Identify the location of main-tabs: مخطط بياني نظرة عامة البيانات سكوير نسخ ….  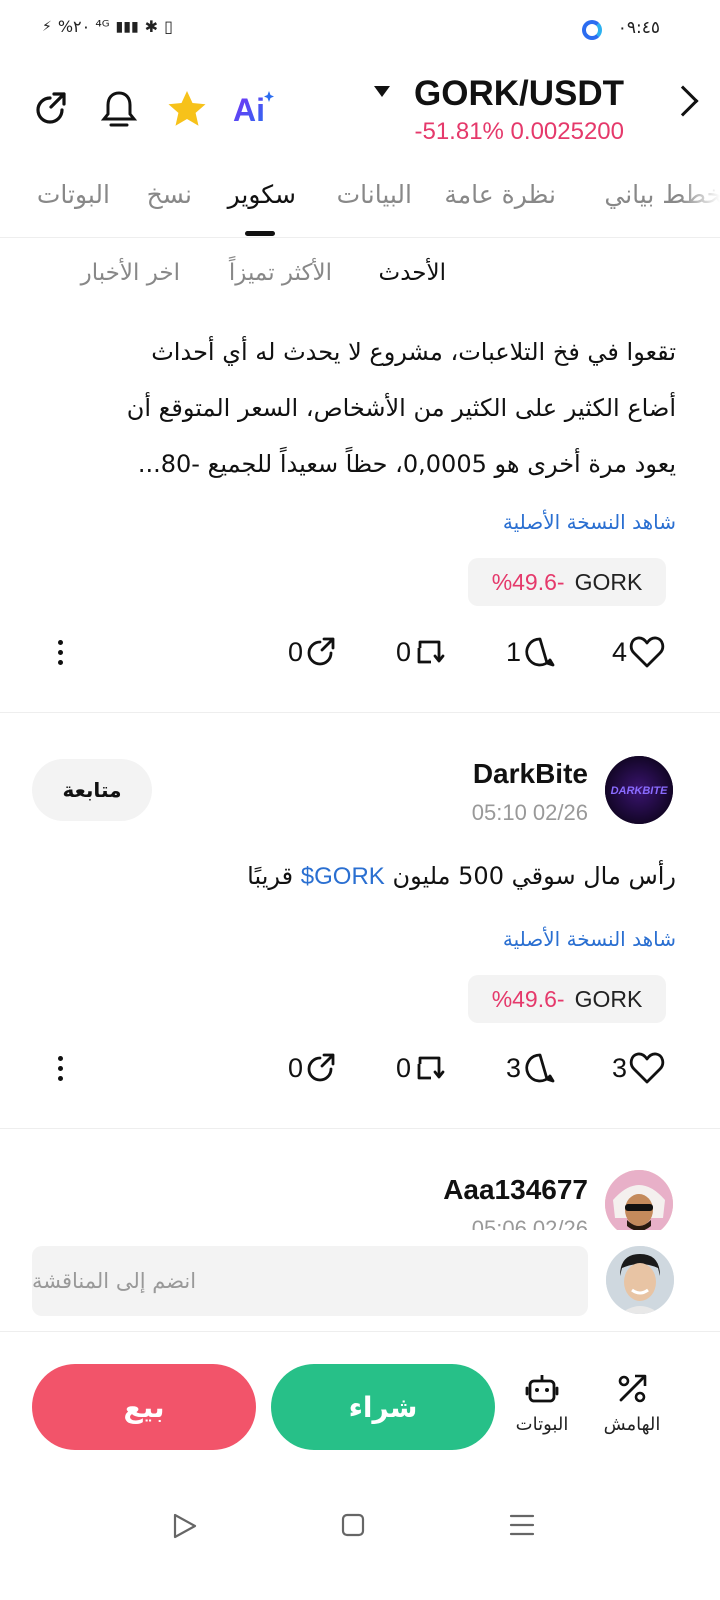
(360, 203).